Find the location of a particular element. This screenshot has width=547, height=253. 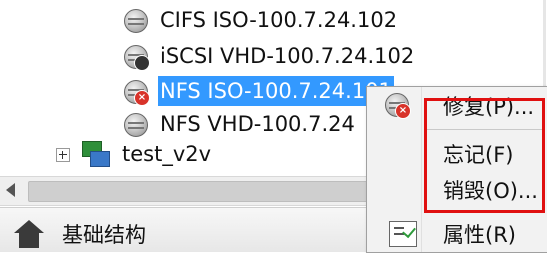

tree-item-nfs-iso: × NFS ISO-100.7.24.101 is located at coordinates (257, 91).